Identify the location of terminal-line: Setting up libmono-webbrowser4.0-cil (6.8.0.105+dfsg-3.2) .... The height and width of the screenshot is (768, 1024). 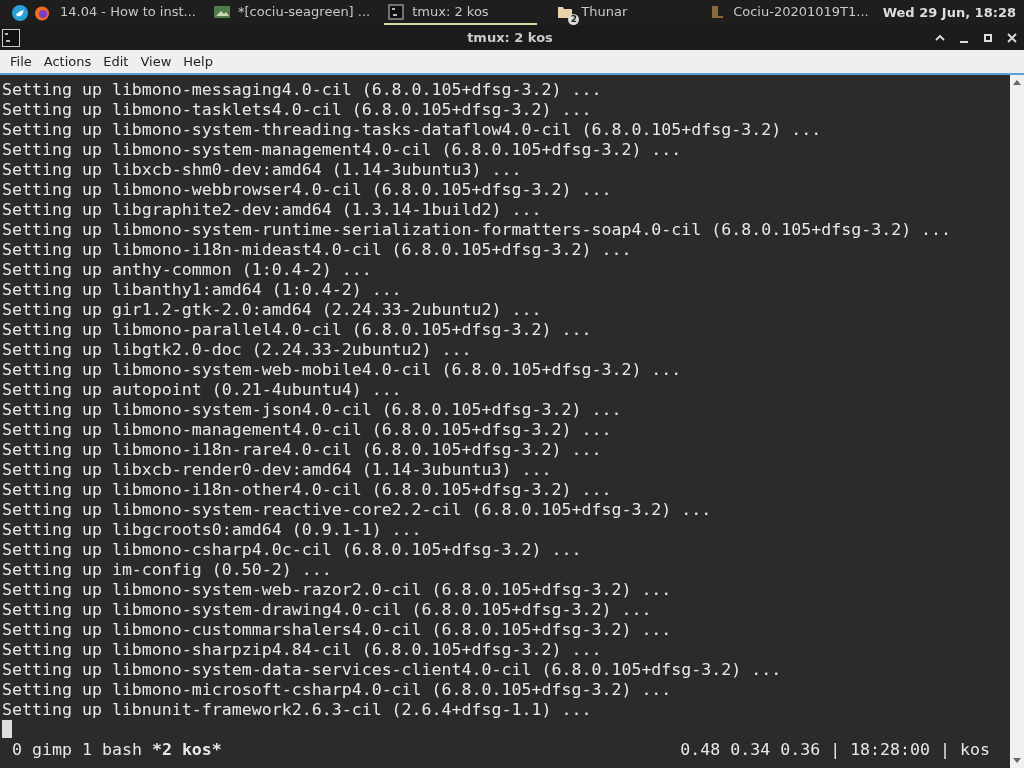
(307, 190).